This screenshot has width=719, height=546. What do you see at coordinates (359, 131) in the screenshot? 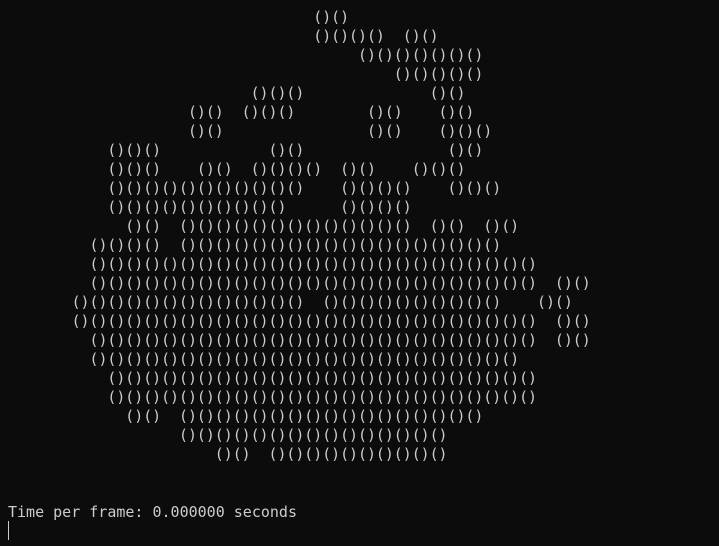
I see `frame-line: ()() ()() ()()() |` at bounding box center [359, 131].